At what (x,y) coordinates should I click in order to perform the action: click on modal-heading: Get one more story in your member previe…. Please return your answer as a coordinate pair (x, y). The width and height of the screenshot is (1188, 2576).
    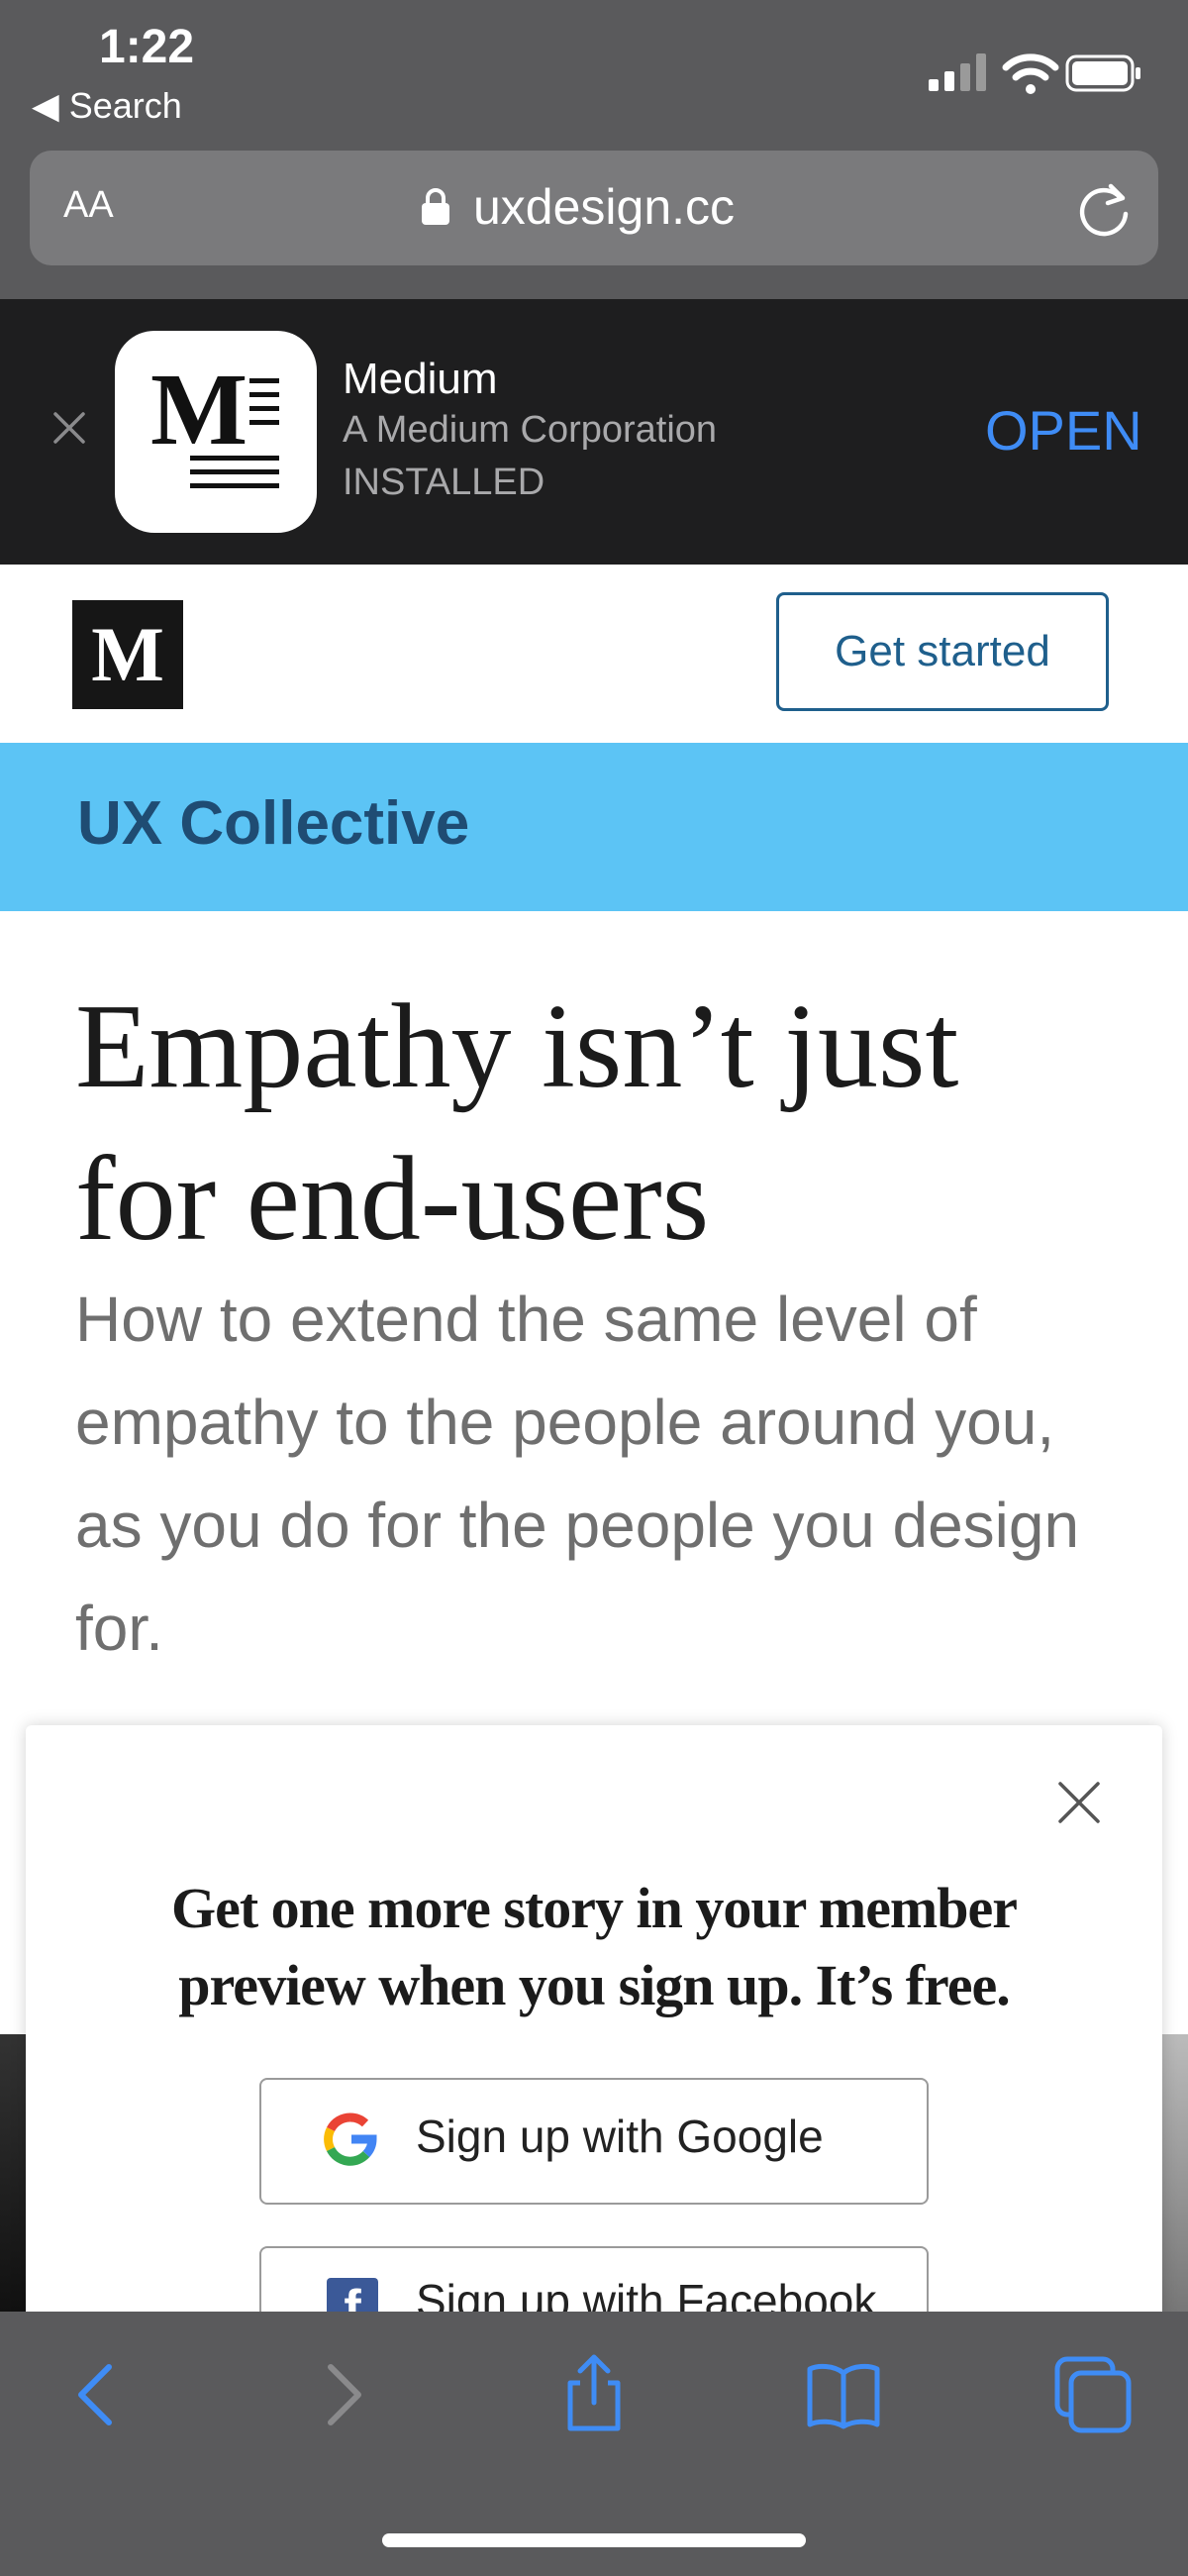
    Looking at the image, I should click on (595, 1946).